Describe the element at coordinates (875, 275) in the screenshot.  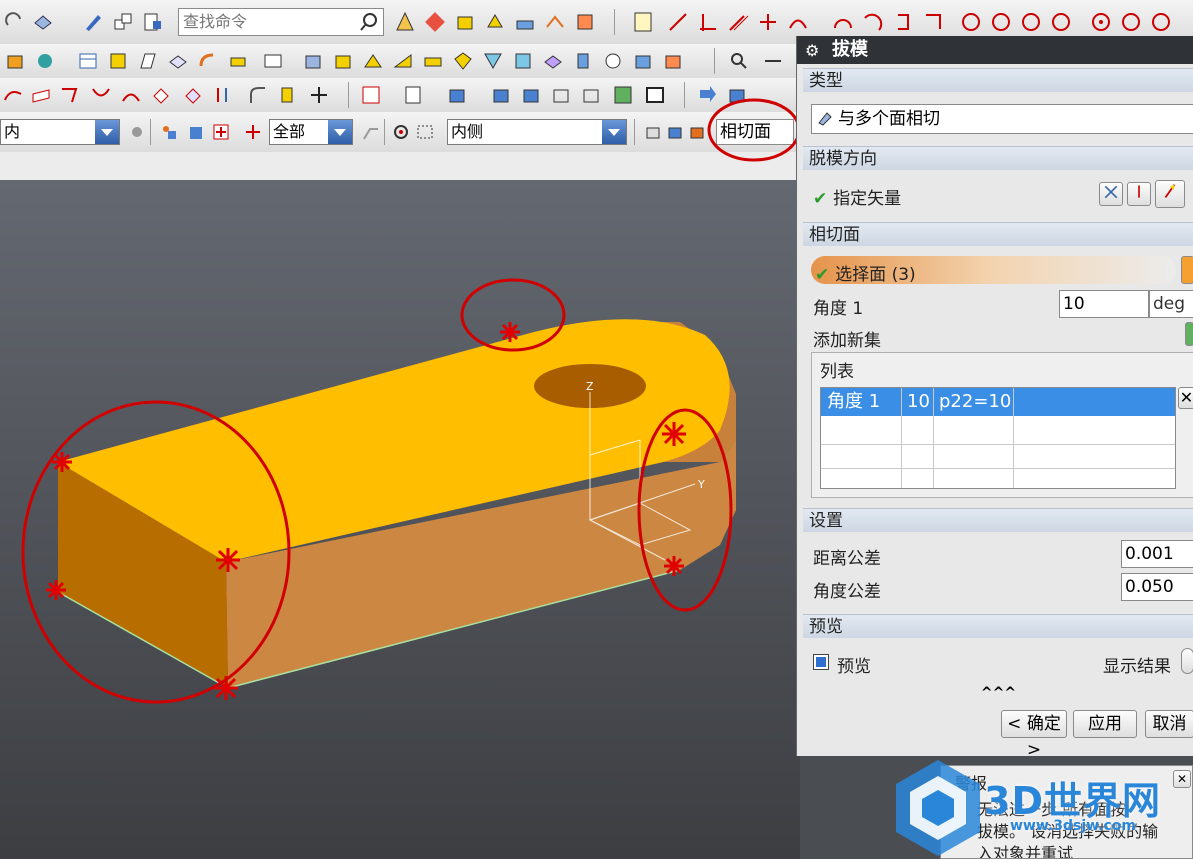
I see `select-face-text: 选择面 (3)` at that location.